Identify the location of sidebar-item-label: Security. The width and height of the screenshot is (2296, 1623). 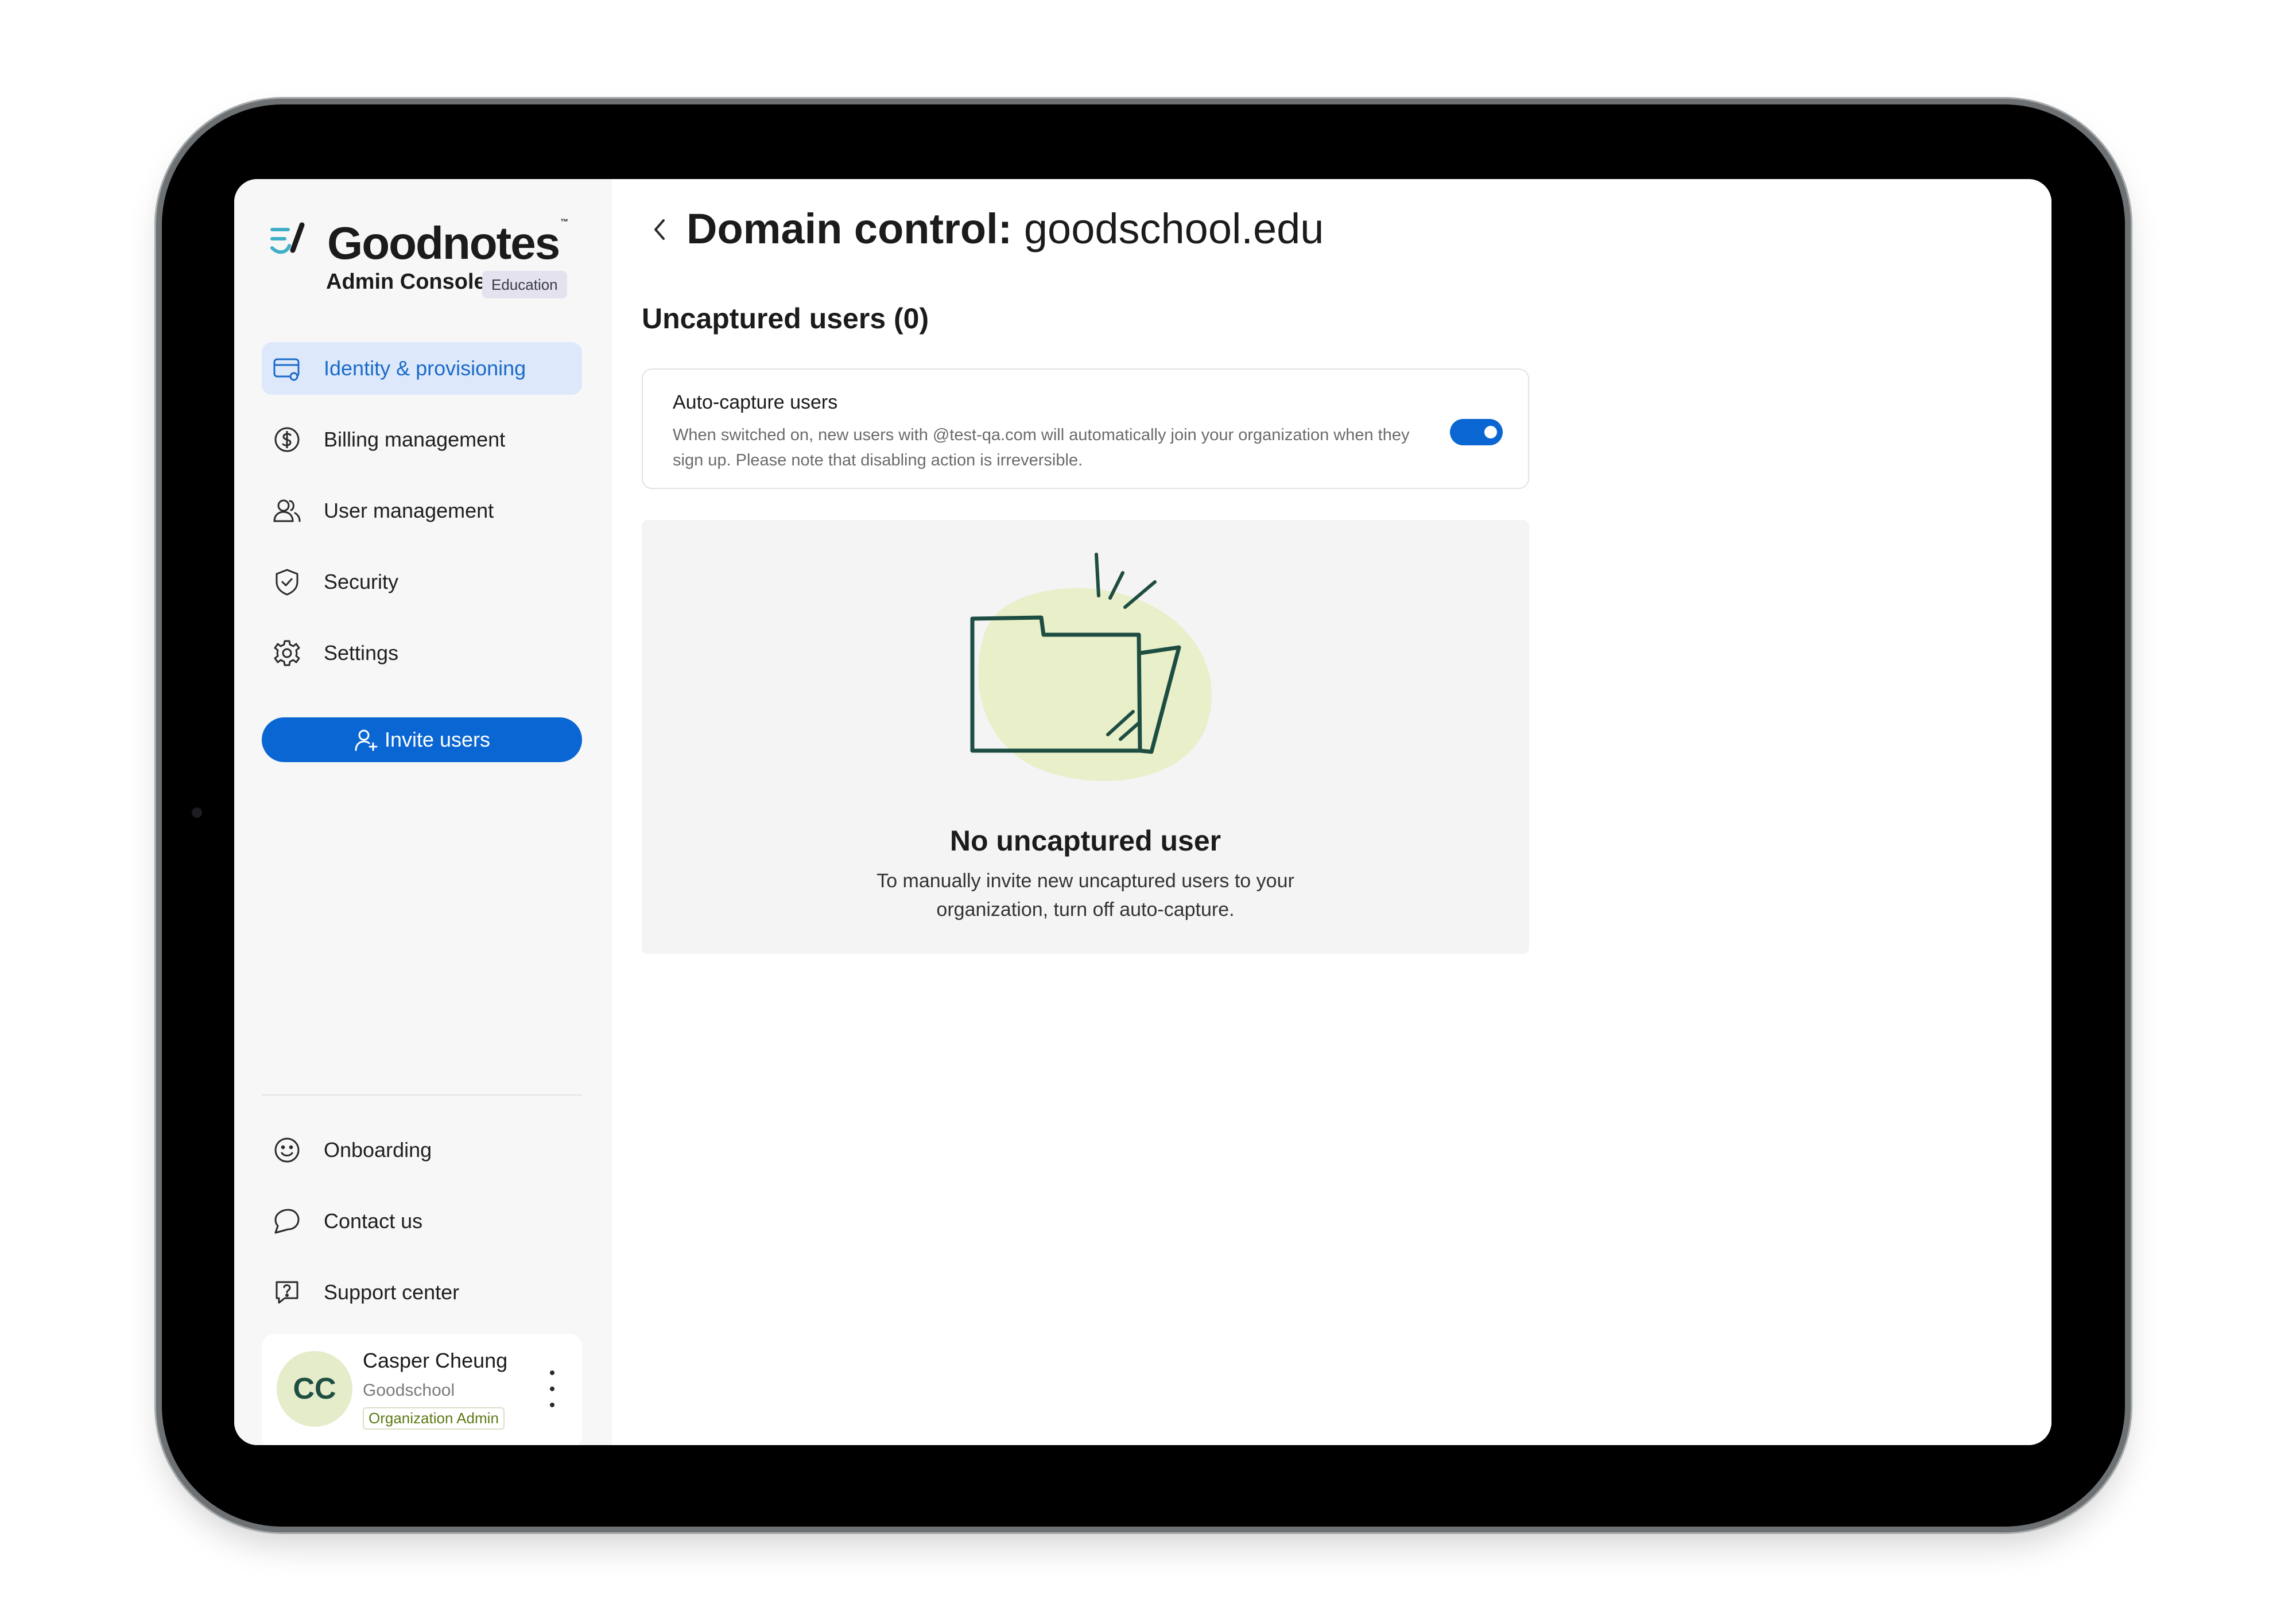
(361, 581).